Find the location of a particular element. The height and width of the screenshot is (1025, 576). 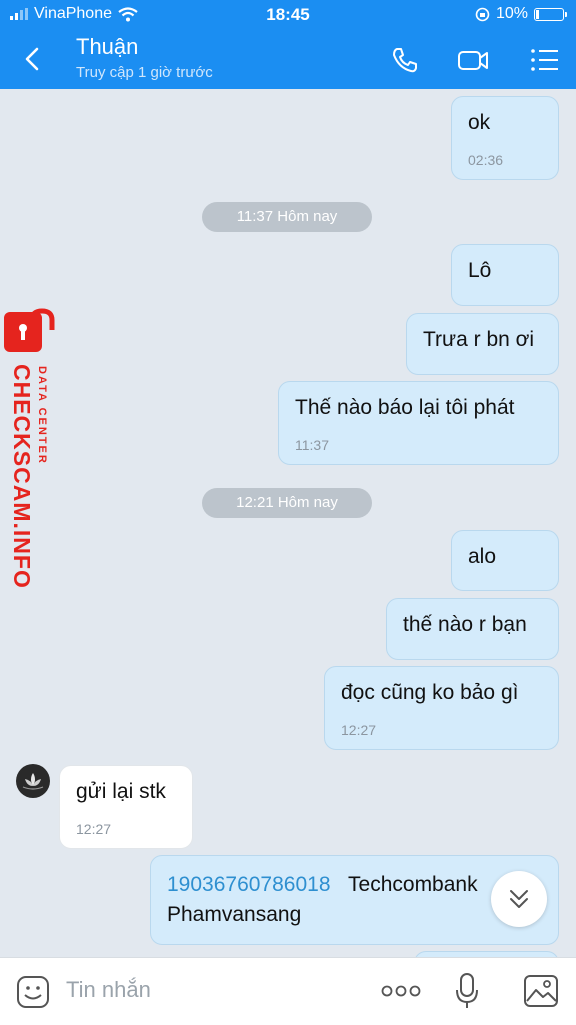

message-input-bar: Tin nhắn is located at coordinates (288, 991).